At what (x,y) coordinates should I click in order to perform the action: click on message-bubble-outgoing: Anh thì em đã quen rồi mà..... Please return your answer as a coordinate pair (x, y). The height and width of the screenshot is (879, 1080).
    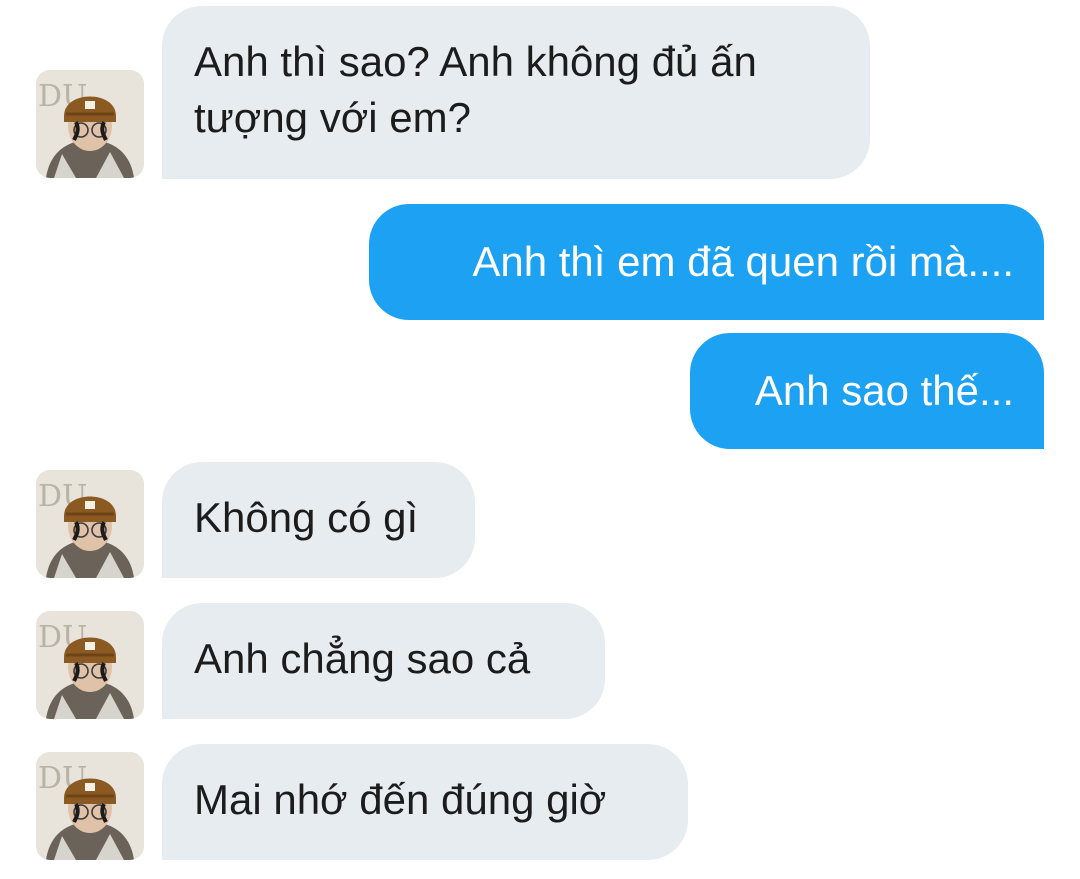
    Looking at the image, I should click on (706, 262).